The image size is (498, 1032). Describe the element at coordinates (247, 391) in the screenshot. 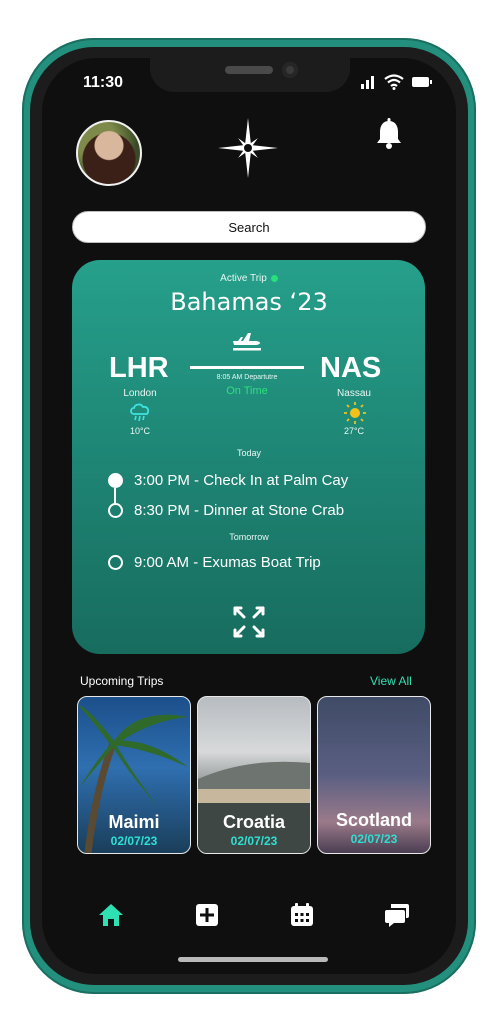

I see `flight-status: On Time` at that location.